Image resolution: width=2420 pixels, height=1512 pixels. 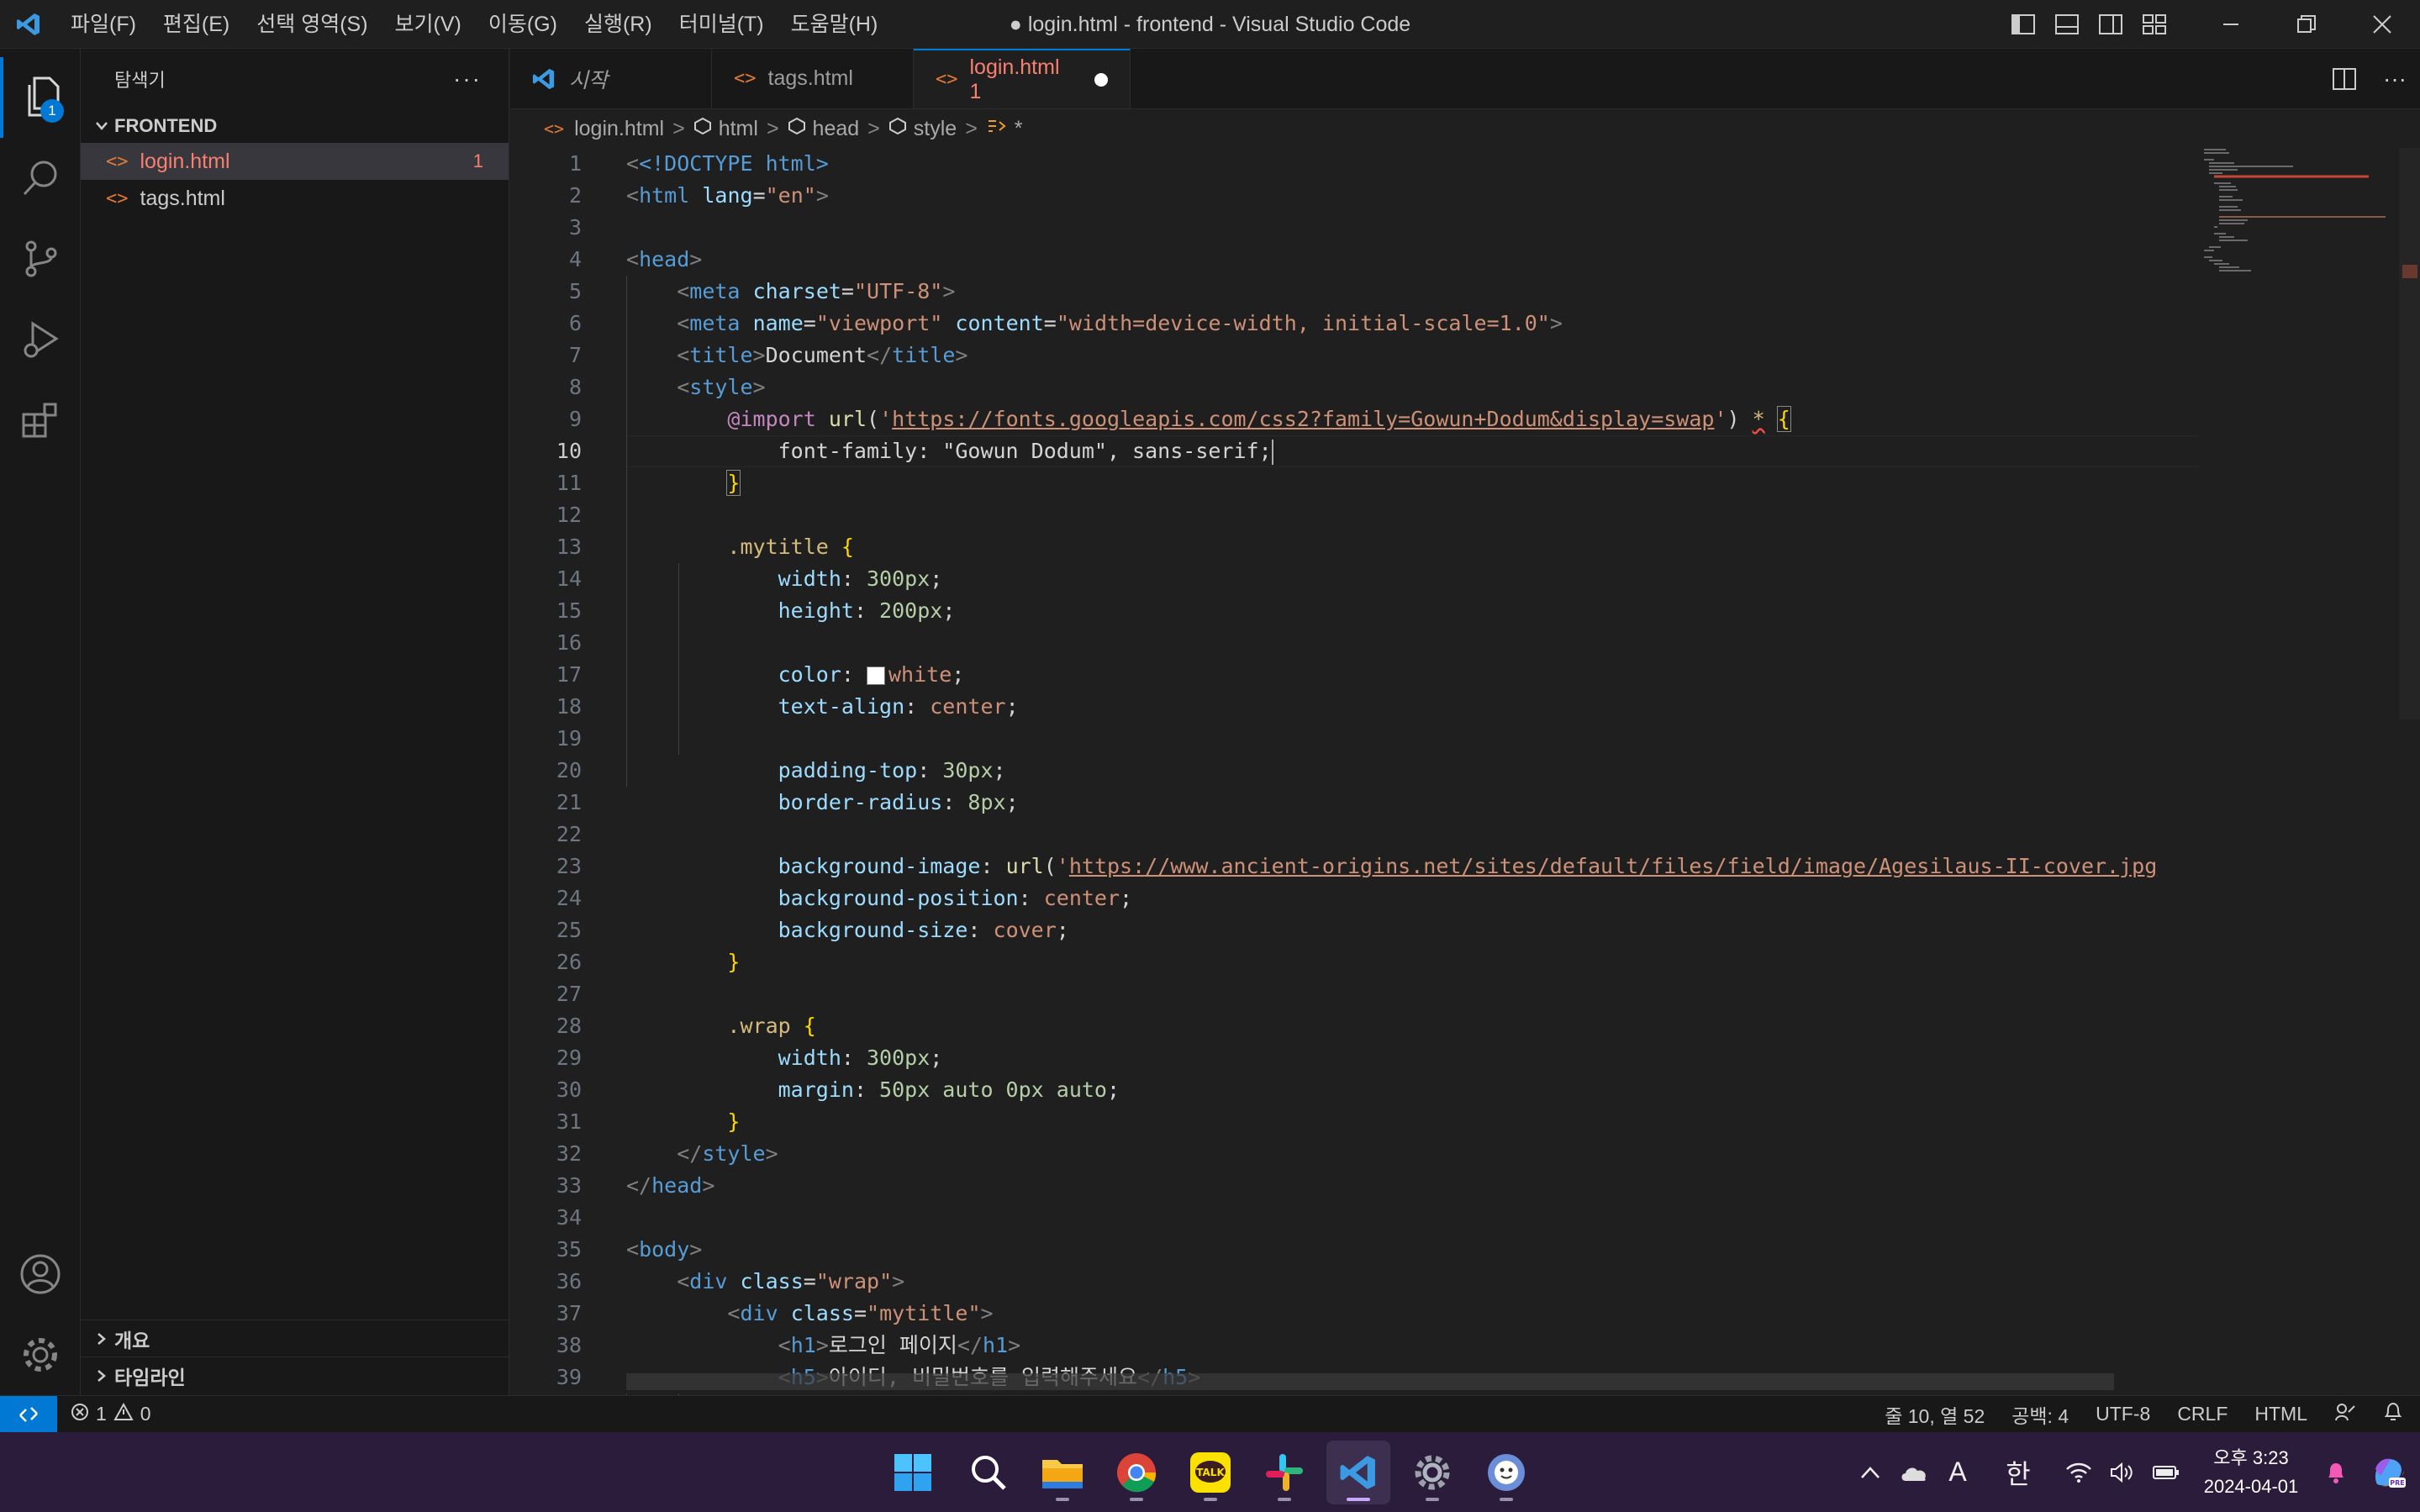 What do you see at coordinates (185, 161) in the screenshot?
I see `file-name: login.html` at bounding box center [185, 161].